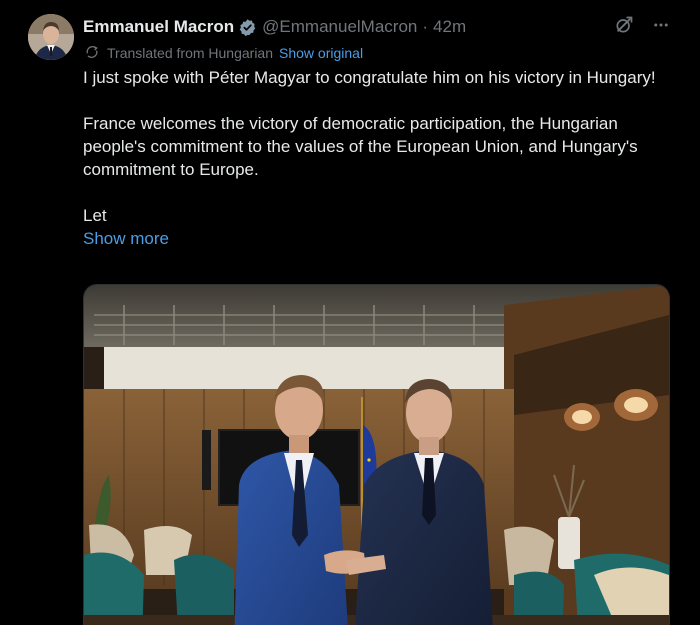 Image resolution: width=700 pixels, height=625 pixels. I want to click on show-more-link: Show more, so click(378, 238).